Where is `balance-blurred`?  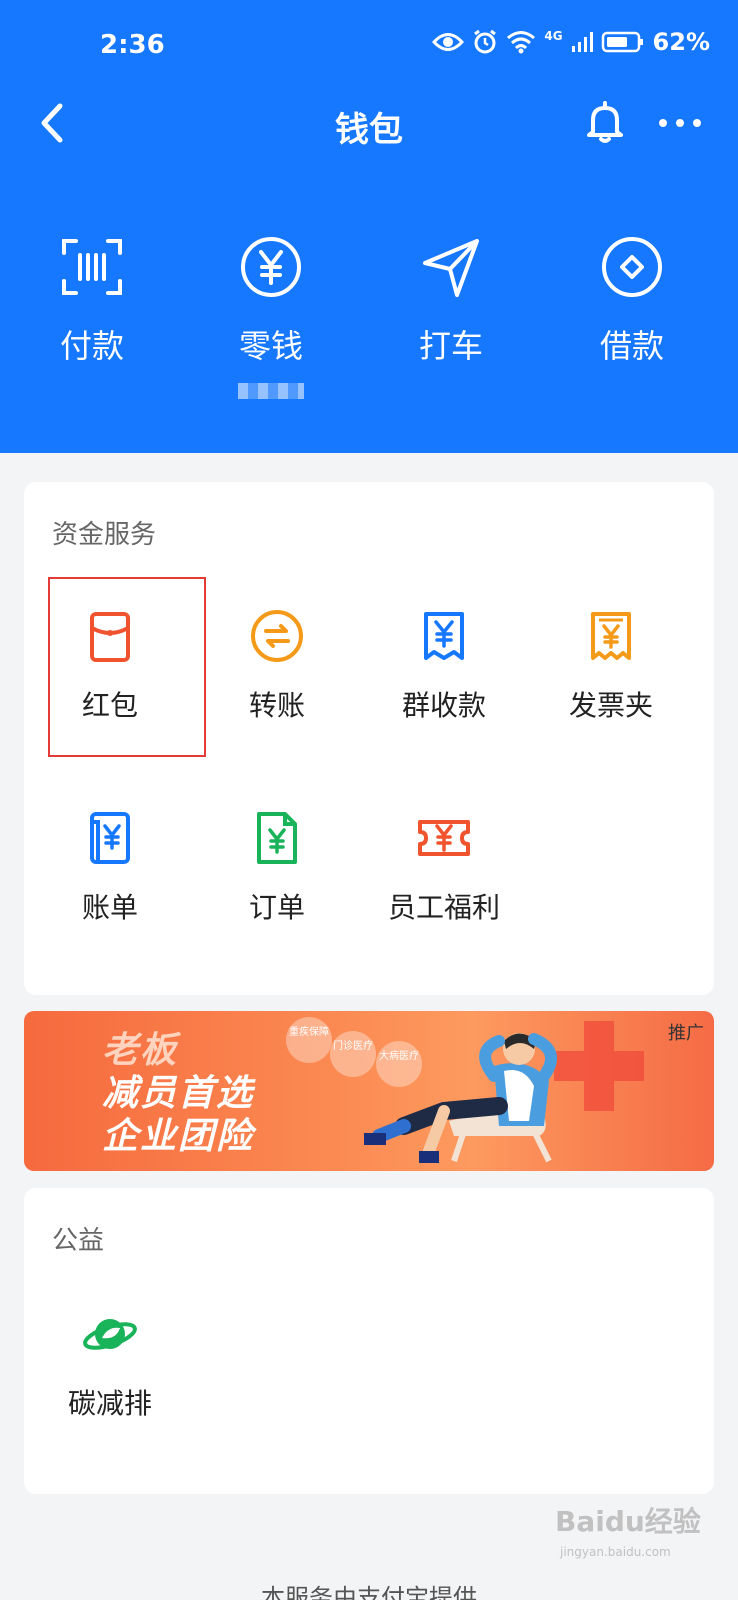 balance-blurred is located at coordinates (271, 391).